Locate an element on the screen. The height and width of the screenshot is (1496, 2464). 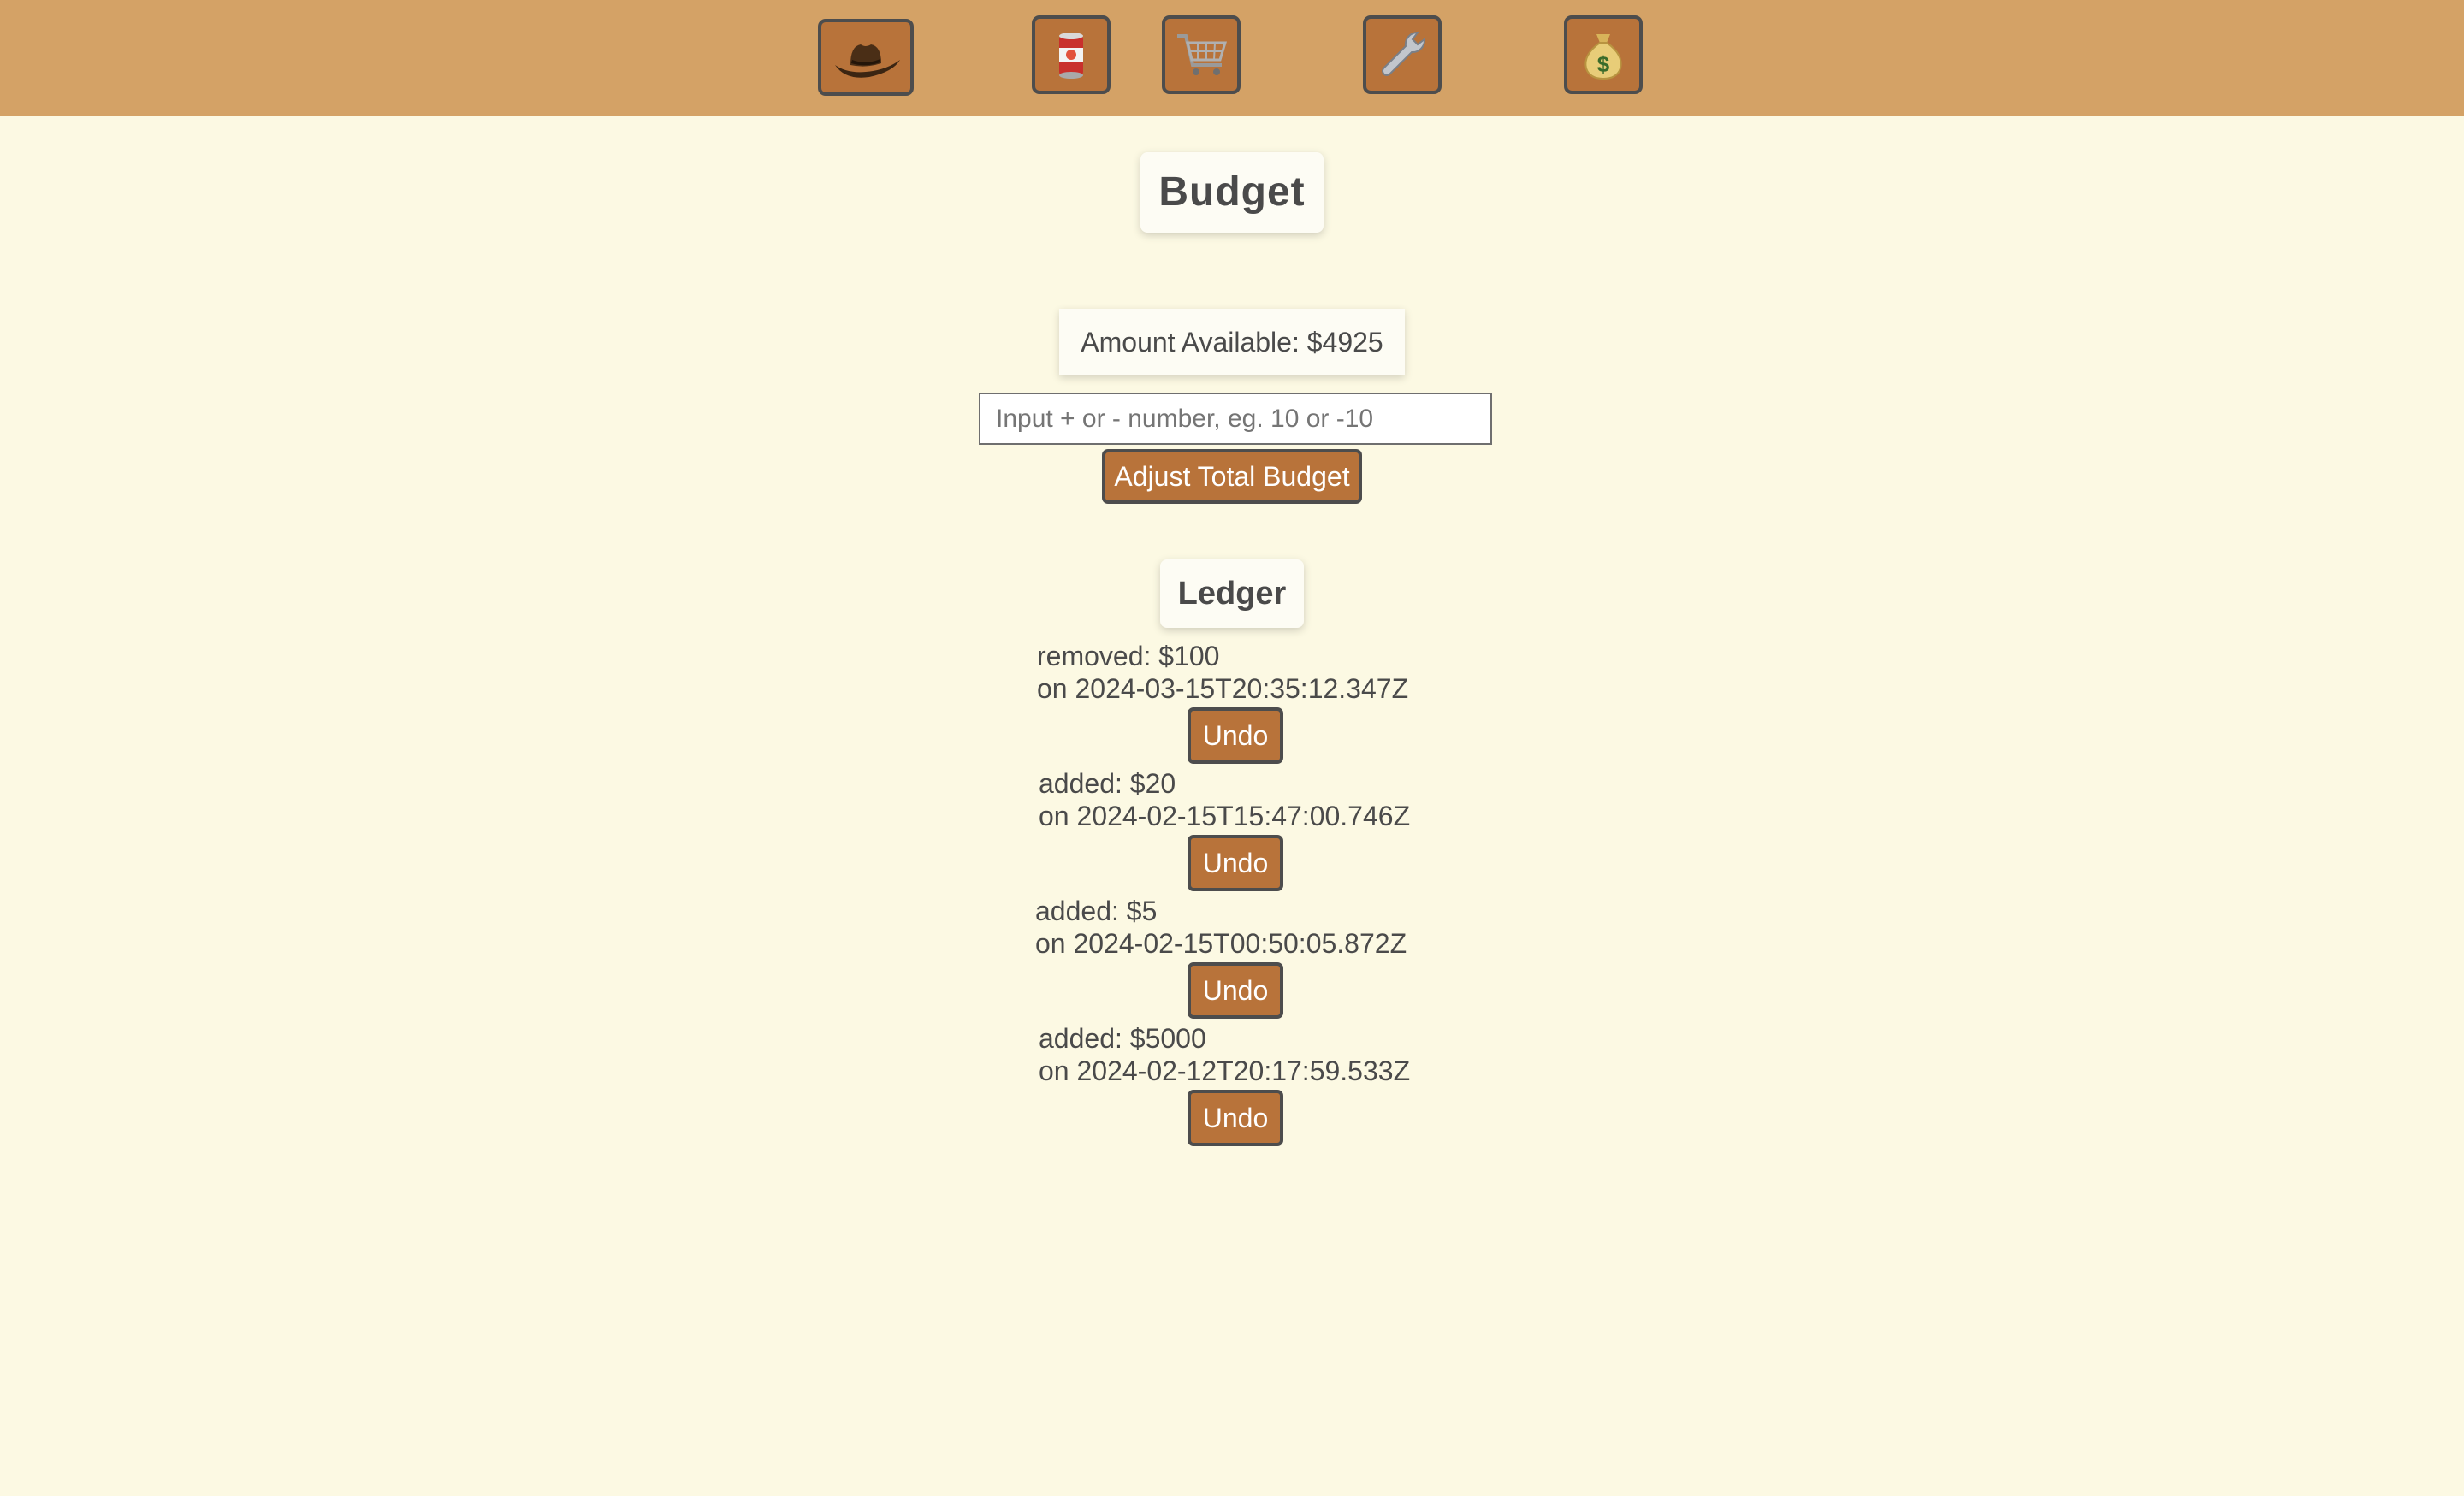
nav-button-cart is located at coordinates (1201, 54).